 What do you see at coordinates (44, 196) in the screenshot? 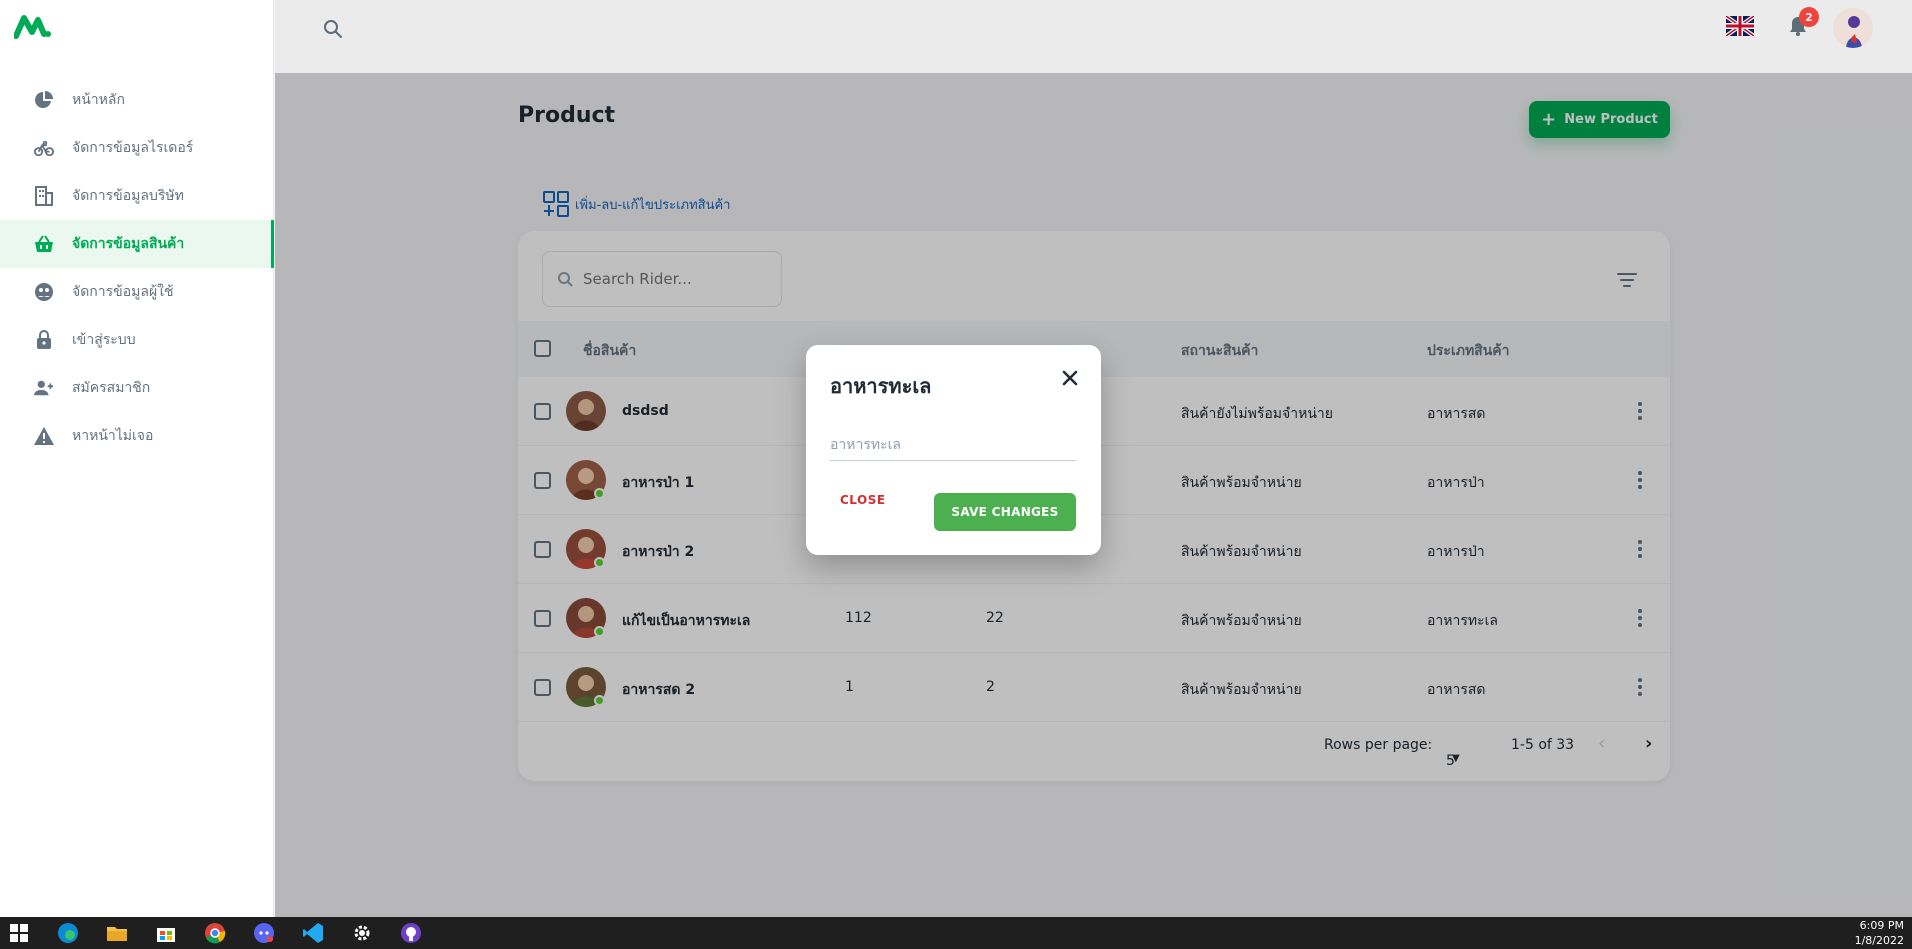
I see `building-icon` at bounding box center [44, 196].